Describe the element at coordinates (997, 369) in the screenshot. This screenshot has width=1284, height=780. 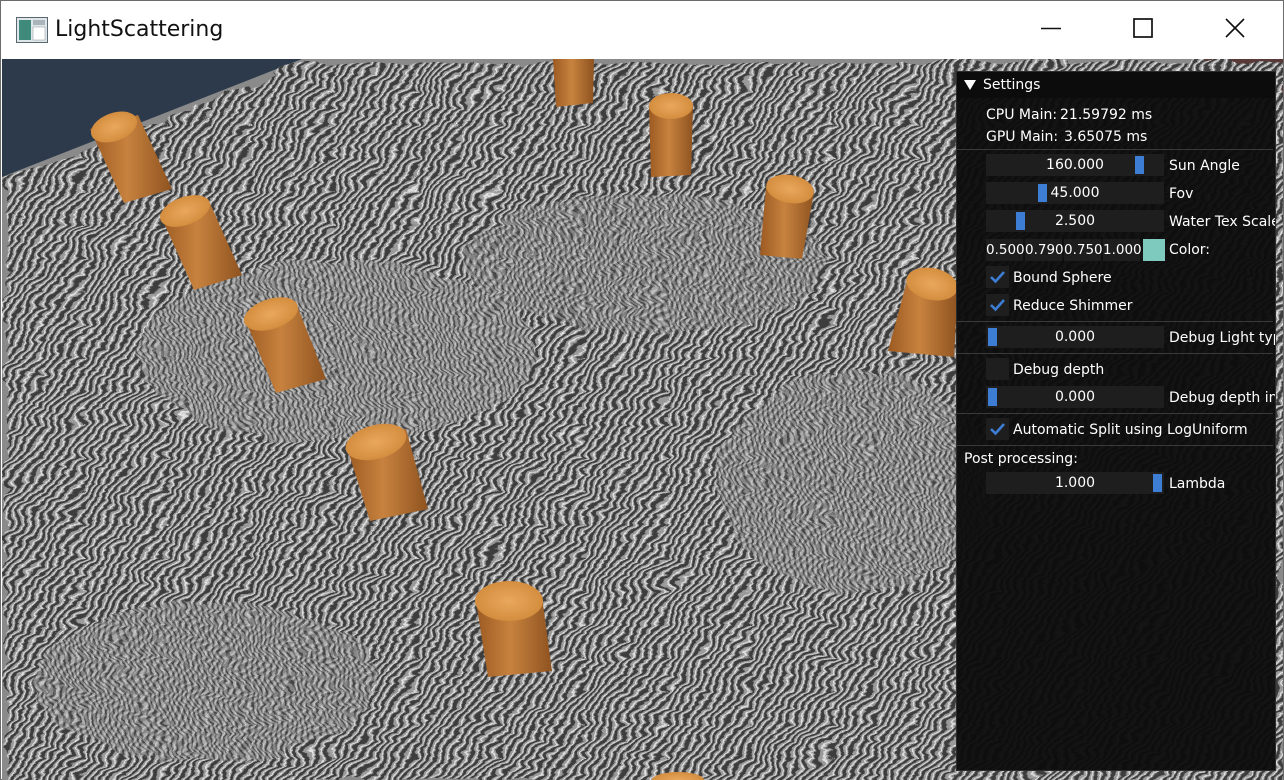
I see `debug-depth-checkbox` at that location.